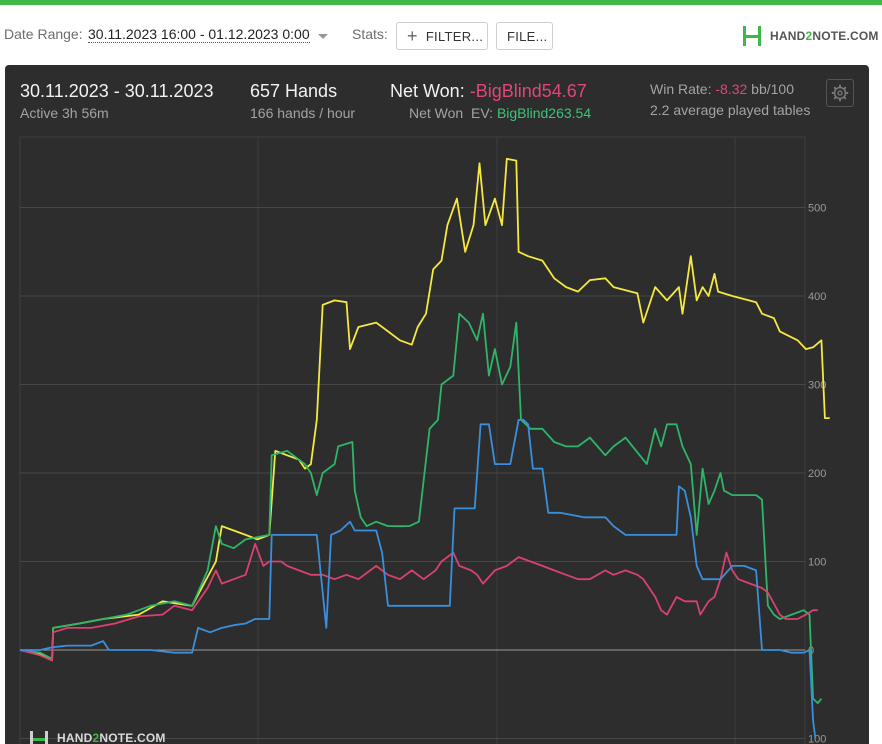 This screenshot has width=882, height=744. I want to click on hand2note-watermark: HAND2NOTE.COM, so click(97, 736).